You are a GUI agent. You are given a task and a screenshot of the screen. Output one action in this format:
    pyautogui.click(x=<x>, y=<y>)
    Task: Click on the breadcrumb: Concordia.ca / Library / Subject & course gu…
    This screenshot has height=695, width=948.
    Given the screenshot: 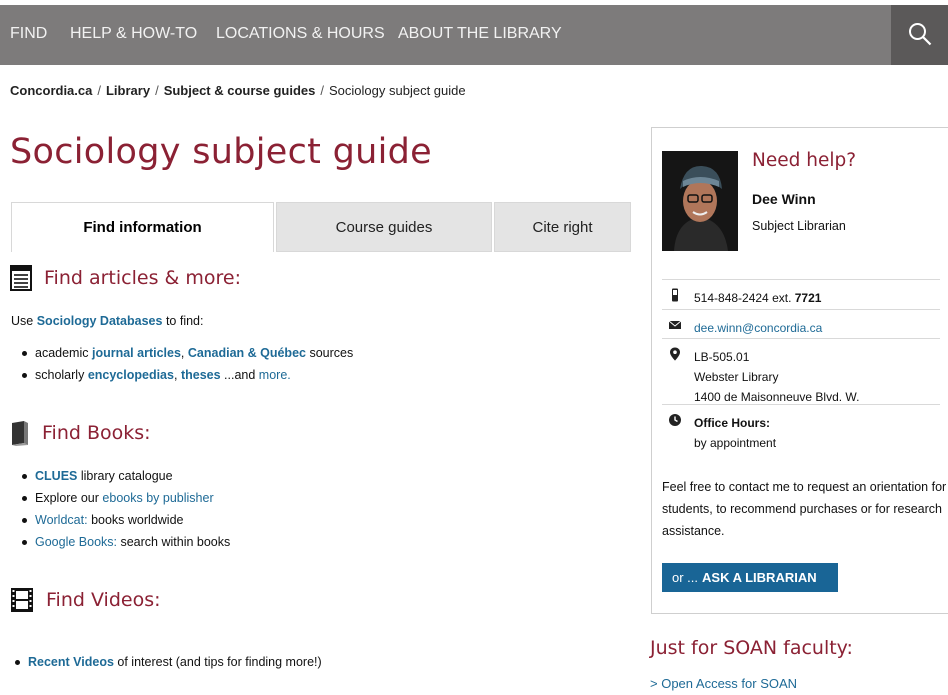 What is the action you would take?
    pyautogui.click(x=238, y=90)
    